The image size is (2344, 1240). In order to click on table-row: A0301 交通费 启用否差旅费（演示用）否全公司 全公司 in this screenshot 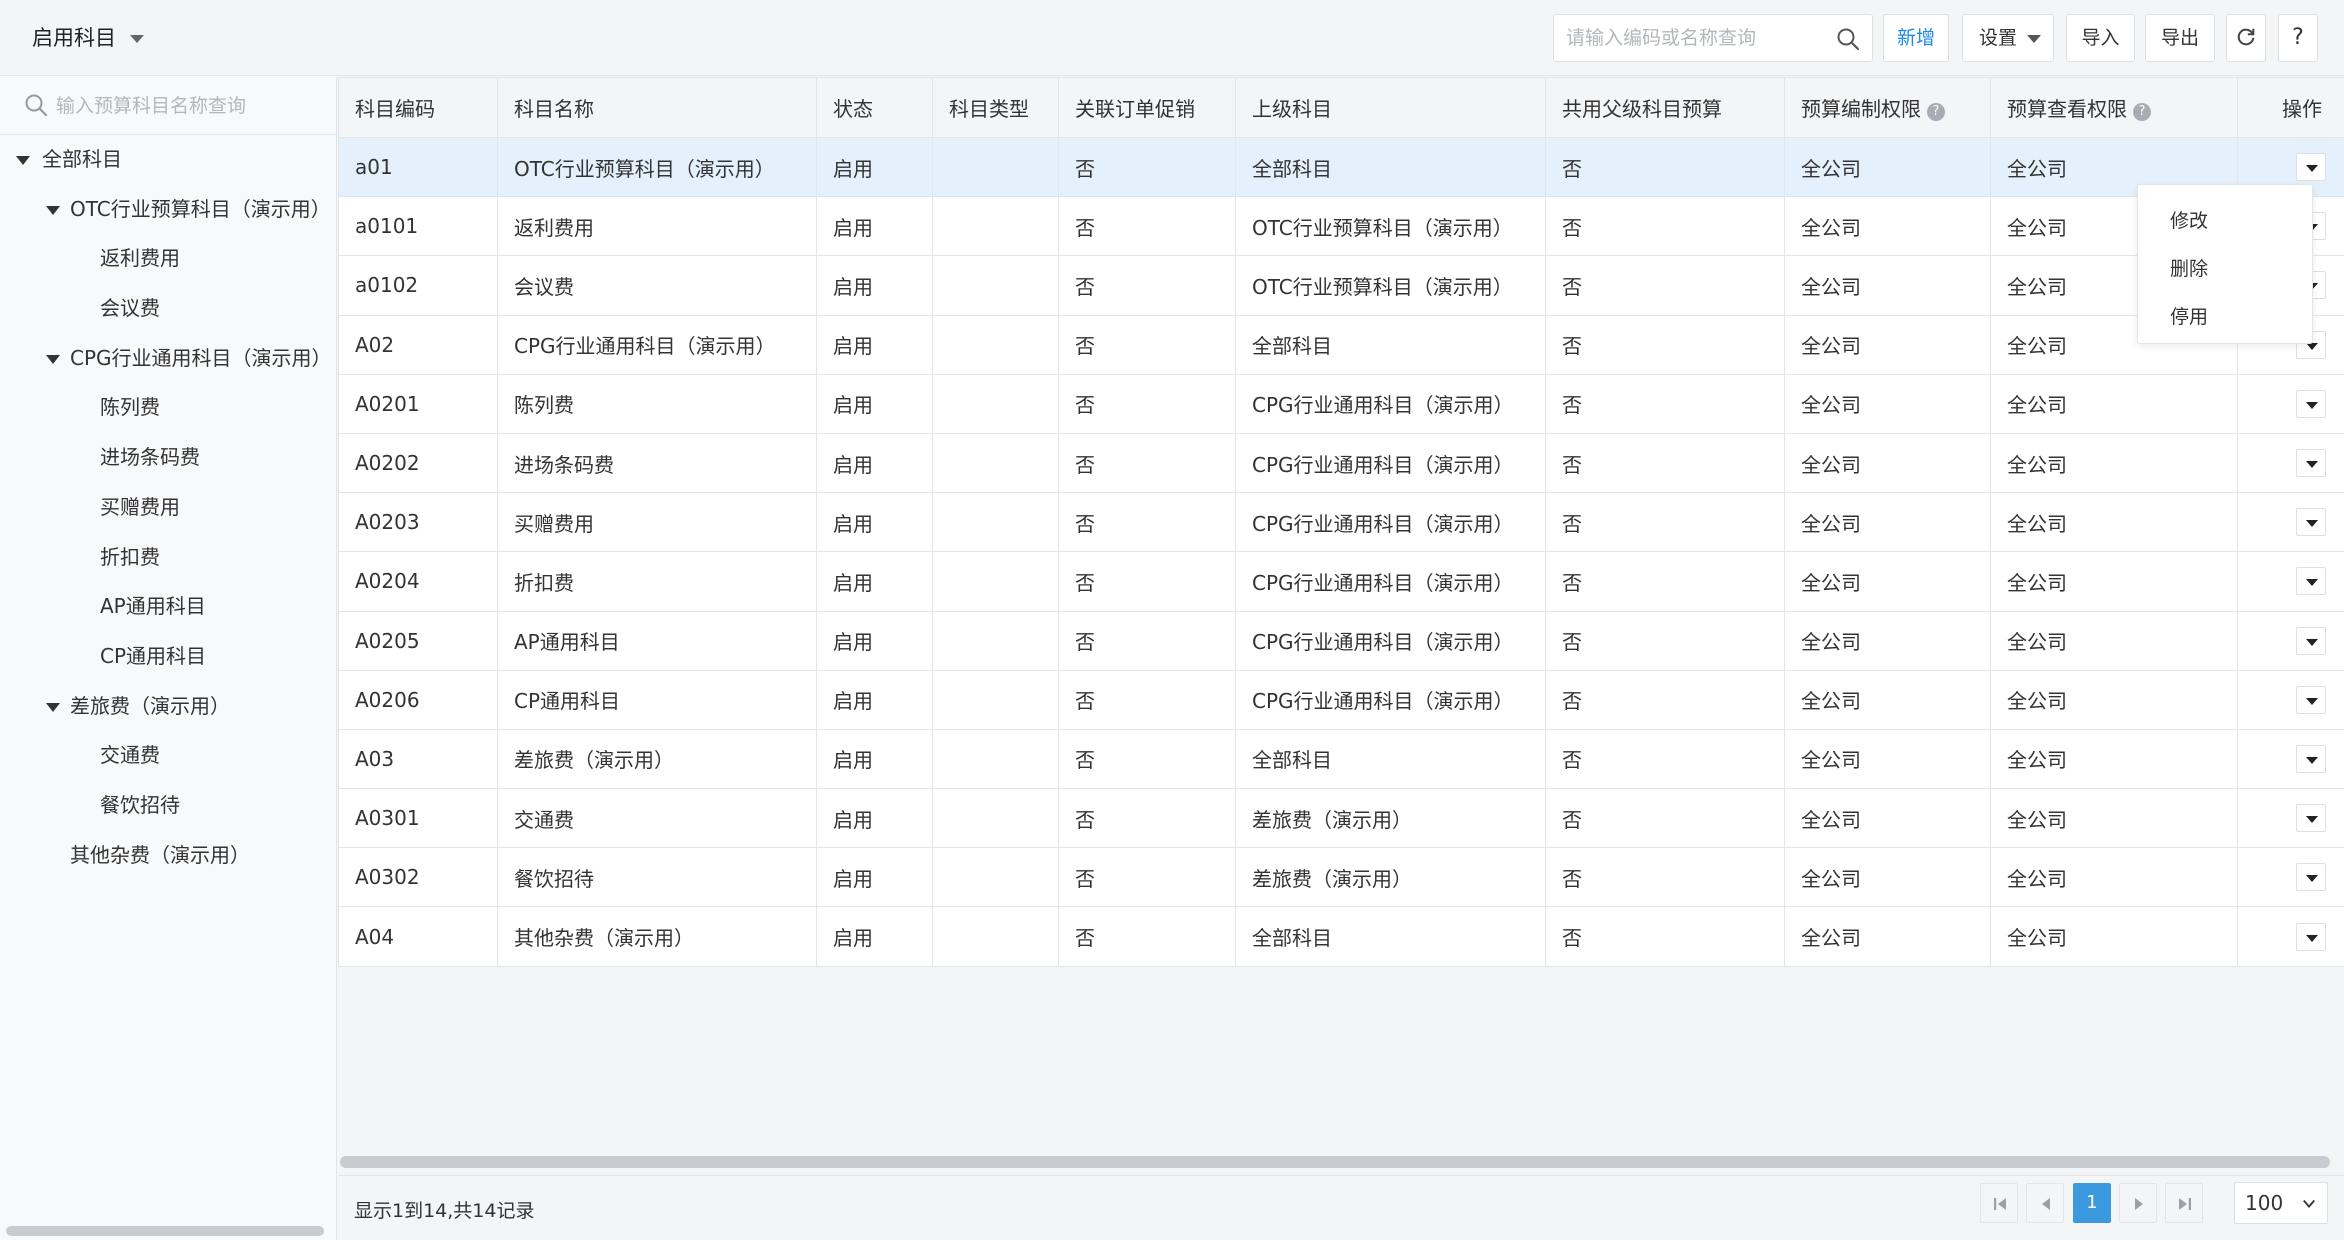, I will do `click(1341, 818)`.